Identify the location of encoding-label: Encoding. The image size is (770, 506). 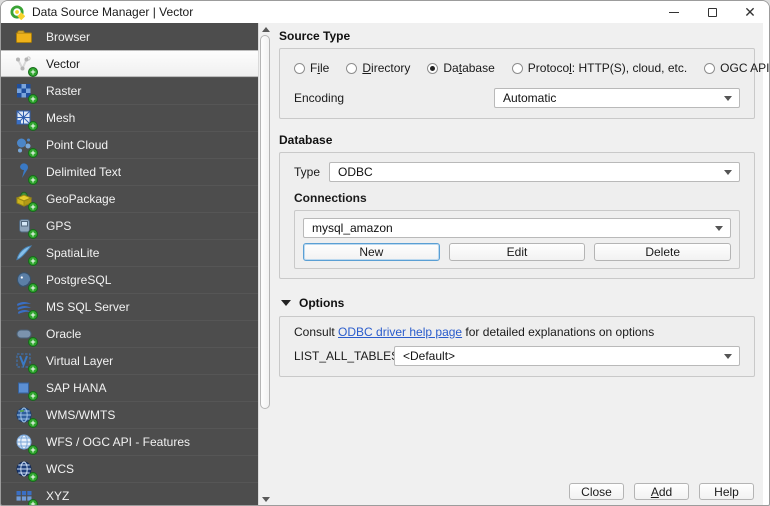
(319, 98).